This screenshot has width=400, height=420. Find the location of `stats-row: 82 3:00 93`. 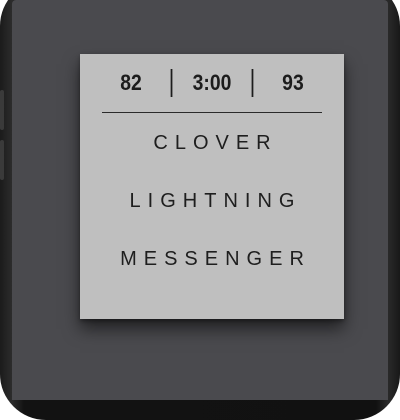

stats-row: 82 3:00 93 is located at coordinates (212, 83).